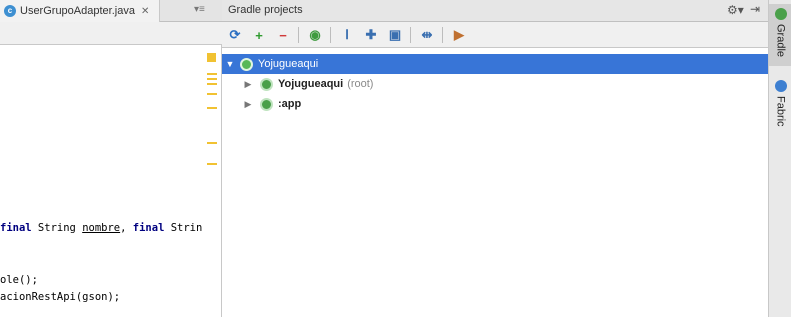 The height and width of the screenshot is (317, 791). Describe the element at coordinates (780, 41) in the screenshot. I see `tool-window-tab-label: Gradle` at that location.